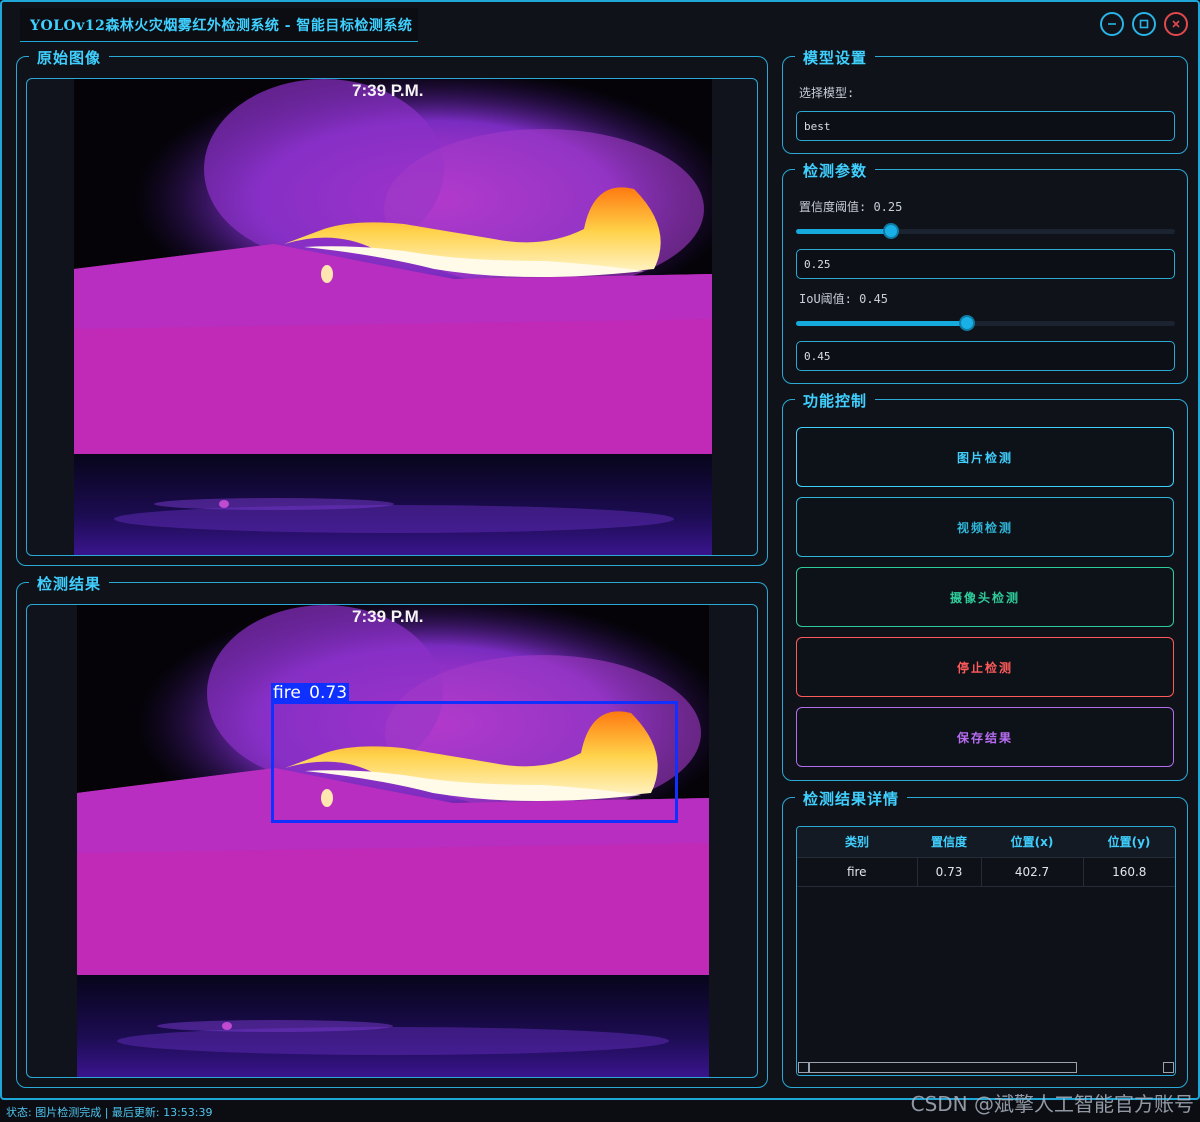 This screenshot has width=1200, height=1122. I want to click on window-controls, so click(1144, 24).